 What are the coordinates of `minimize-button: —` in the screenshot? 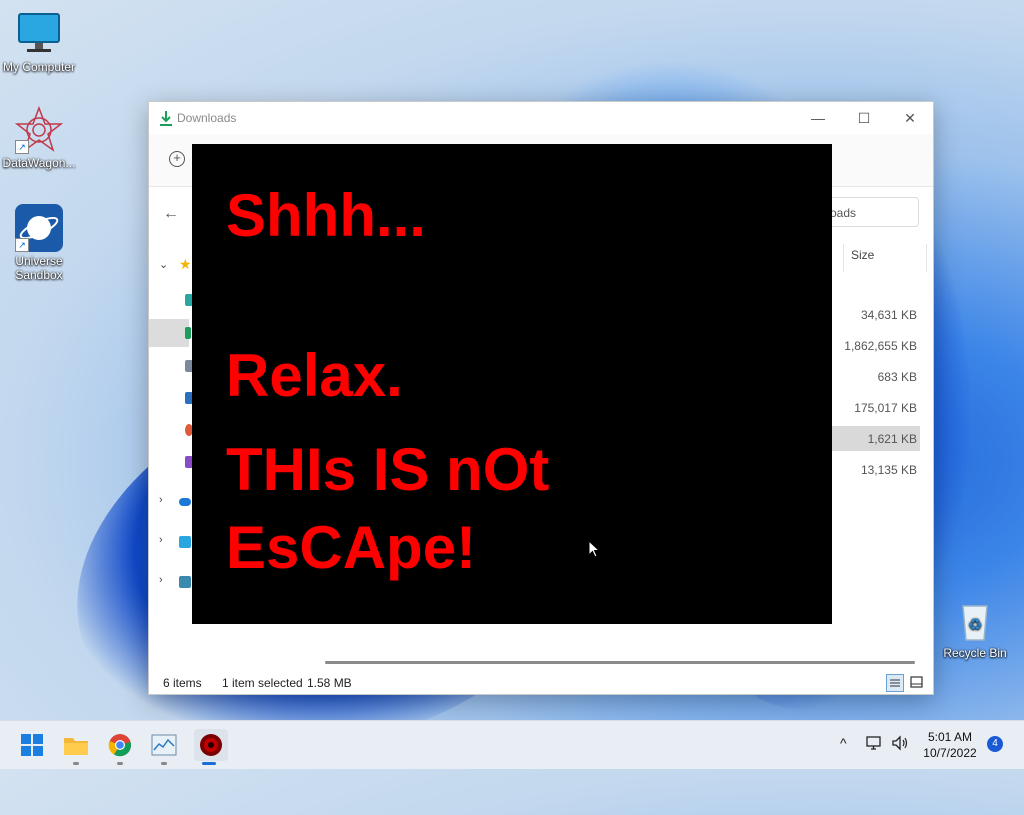 It's located at (818, 118).